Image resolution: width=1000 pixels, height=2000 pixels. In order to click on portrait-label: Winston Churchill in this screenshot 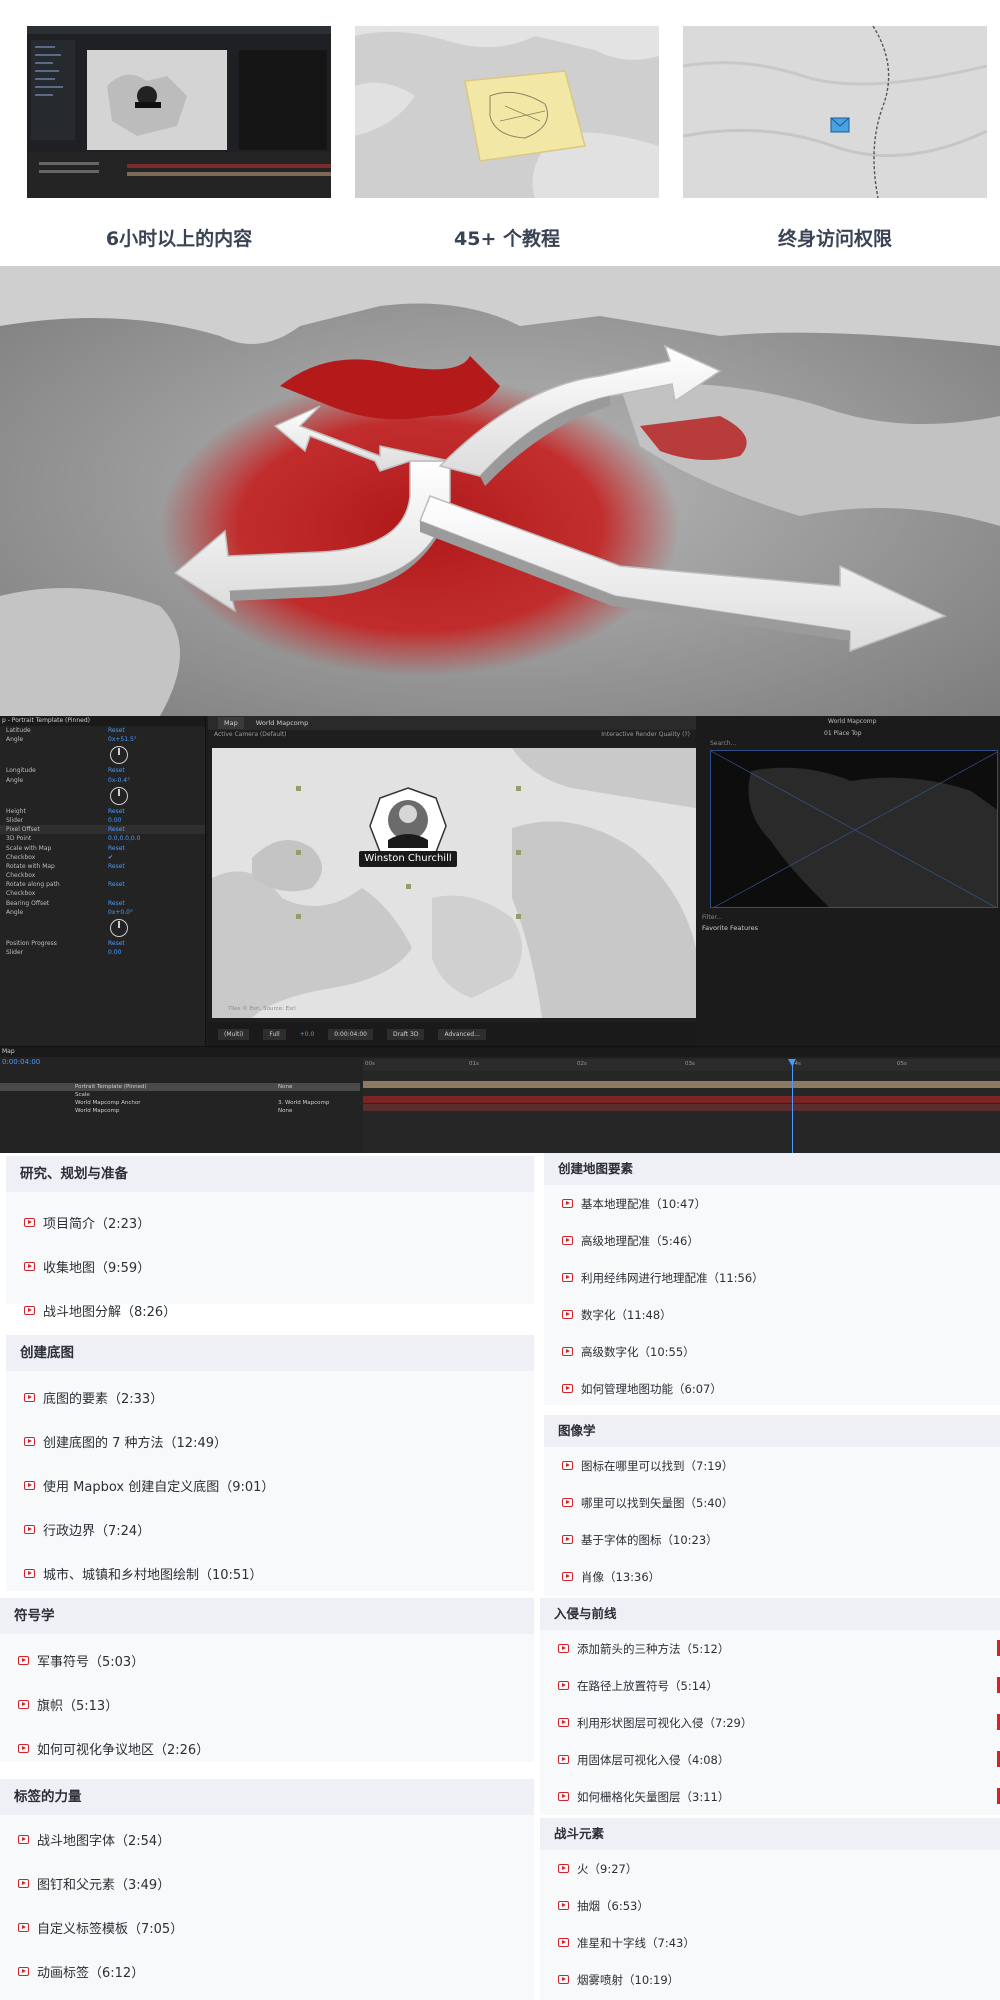, I will do `click(408, 859)`.